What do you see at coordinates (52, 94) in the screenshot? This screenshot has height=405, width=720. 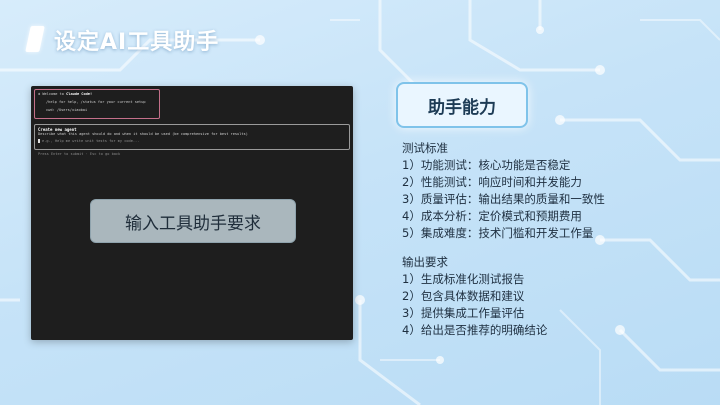 I see `welcome-prefix: ✻ Welcome to` at bounding box center [52, 94].